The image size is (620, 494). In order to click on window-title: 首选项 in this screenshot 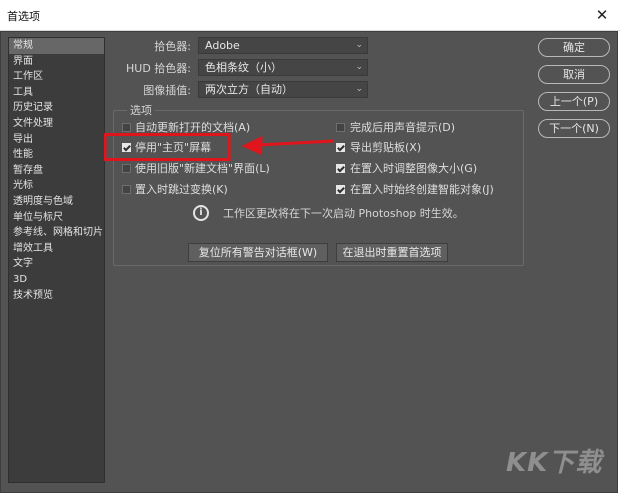, I will do `click(23, 16)`.